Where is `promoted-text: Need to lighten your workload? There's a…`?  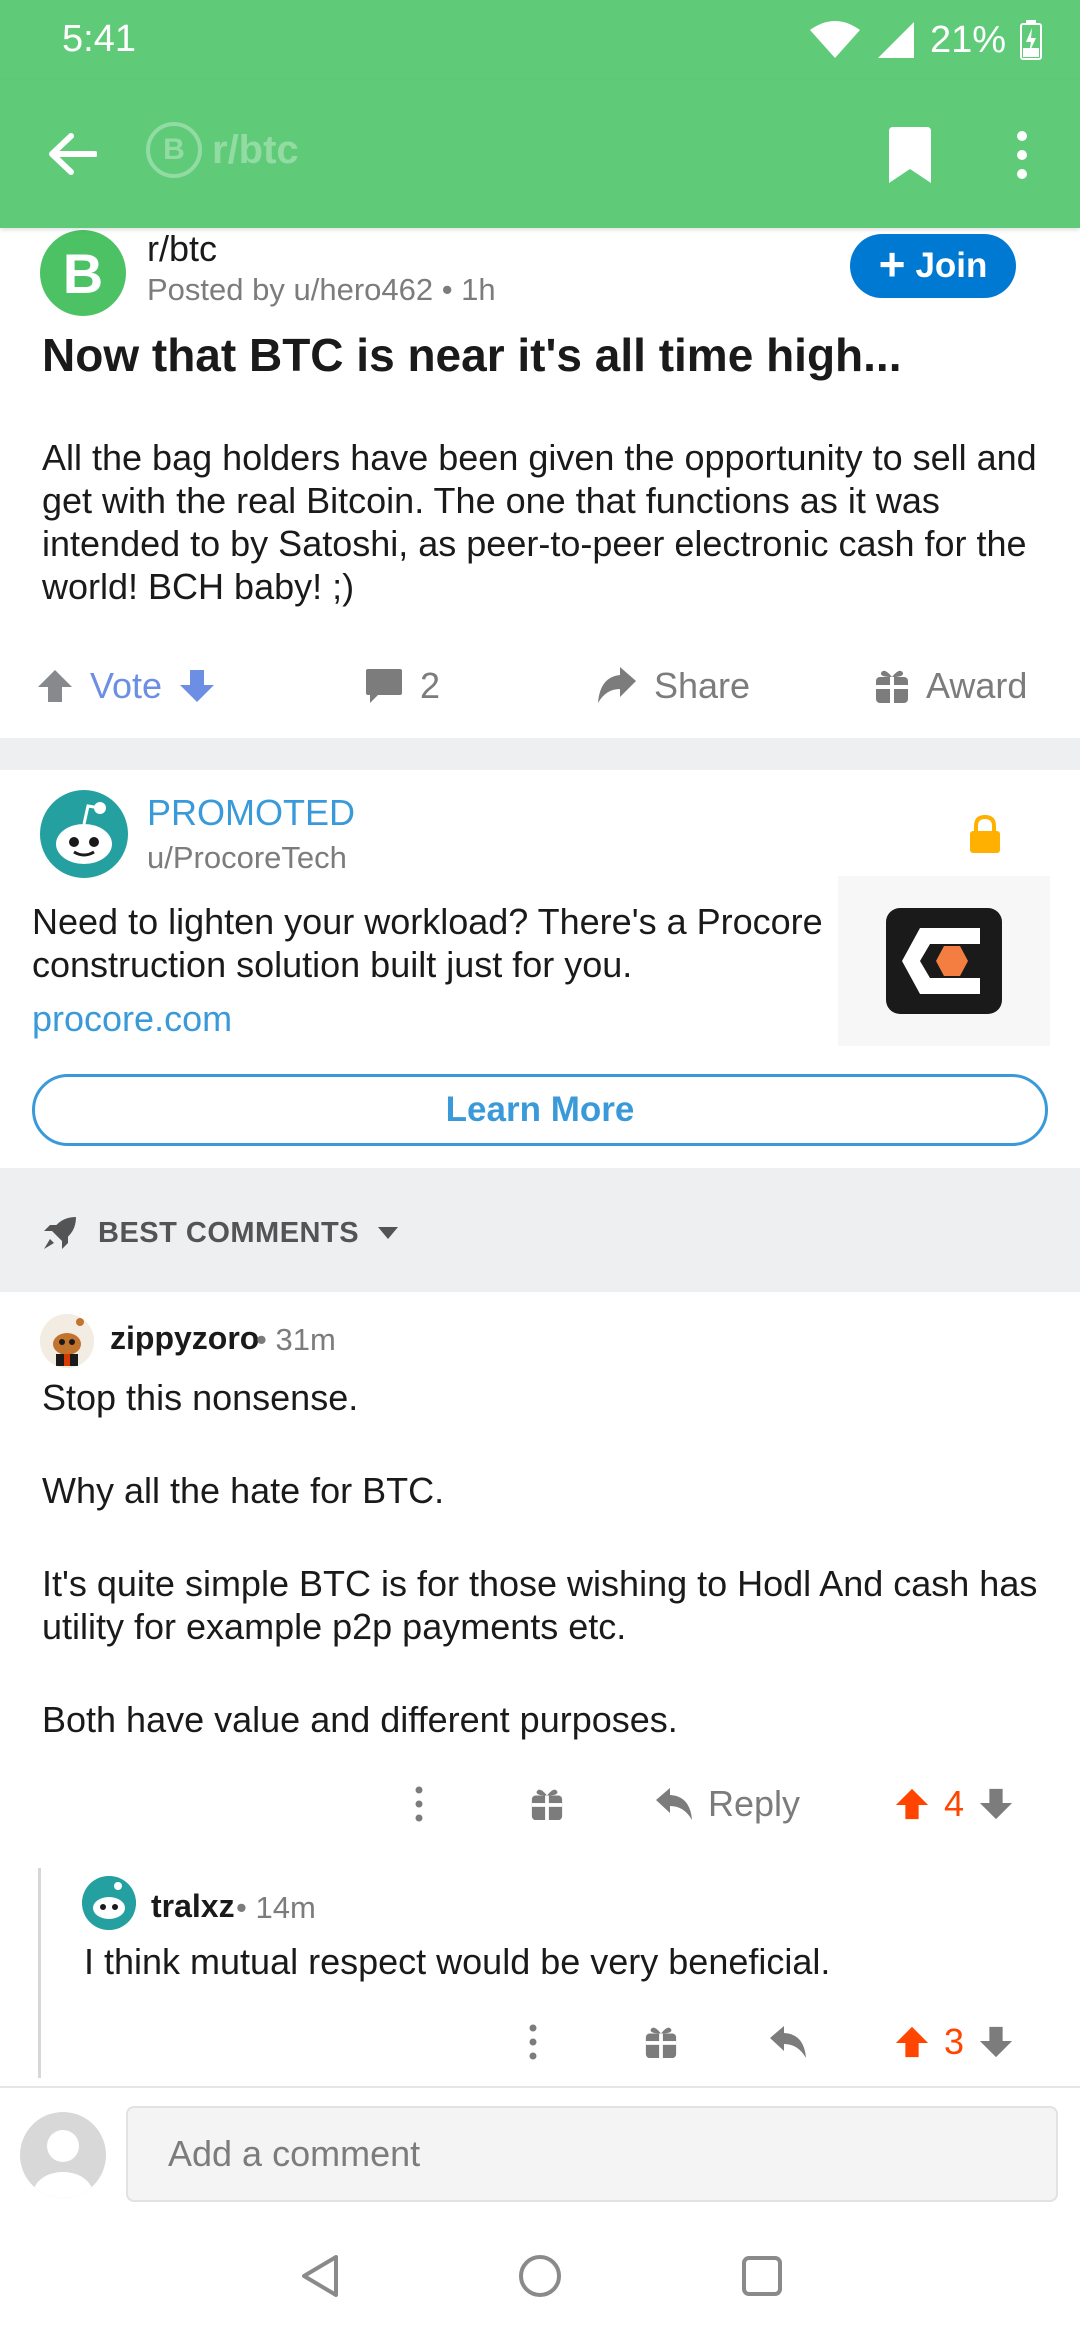 promoted-text: Need to lighten your workload? There's a… is located at coordinates (427, 943).